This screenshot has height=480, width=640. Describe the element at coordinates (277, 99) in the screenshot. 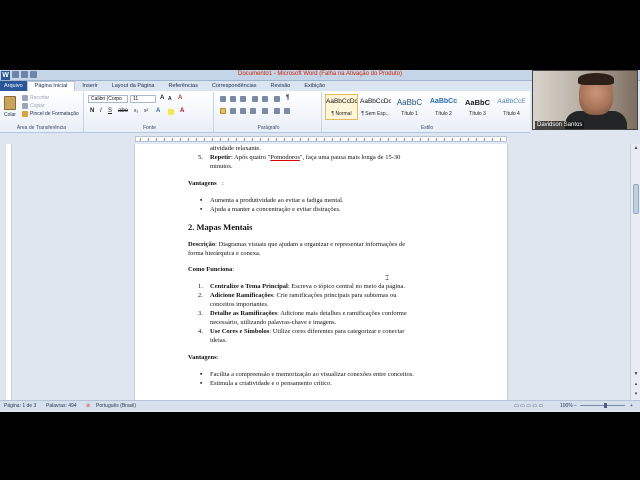

I see `sort-icon` at that location.